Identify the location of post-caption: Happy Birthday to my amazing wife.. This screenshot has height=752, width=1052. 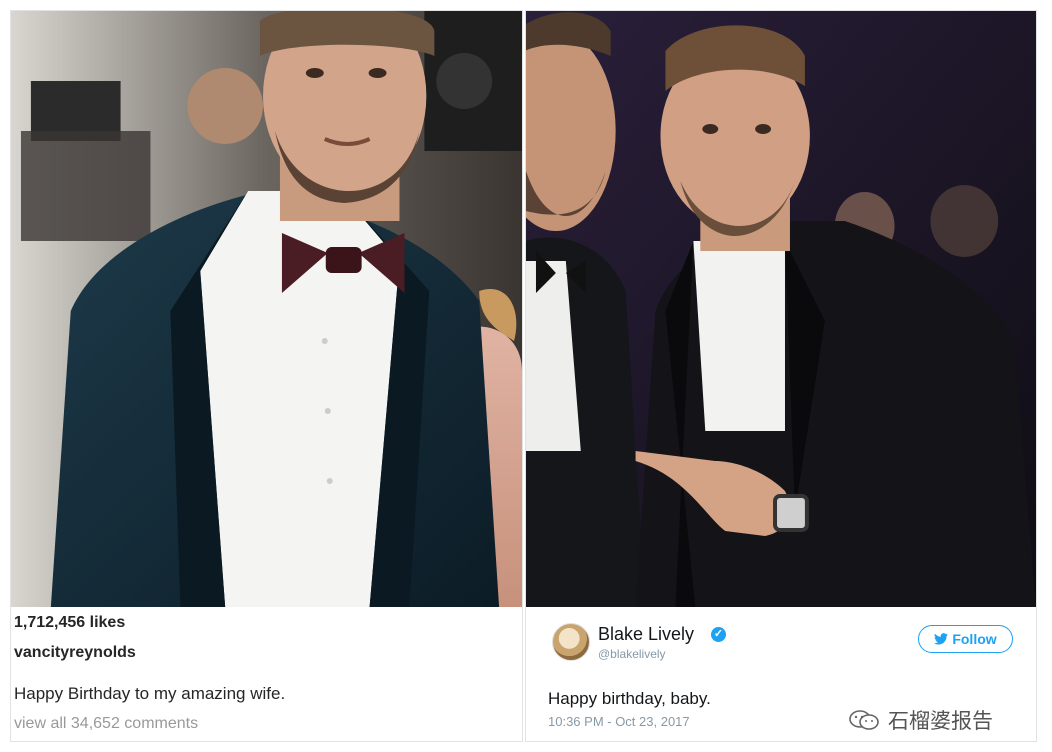
(150, 693).